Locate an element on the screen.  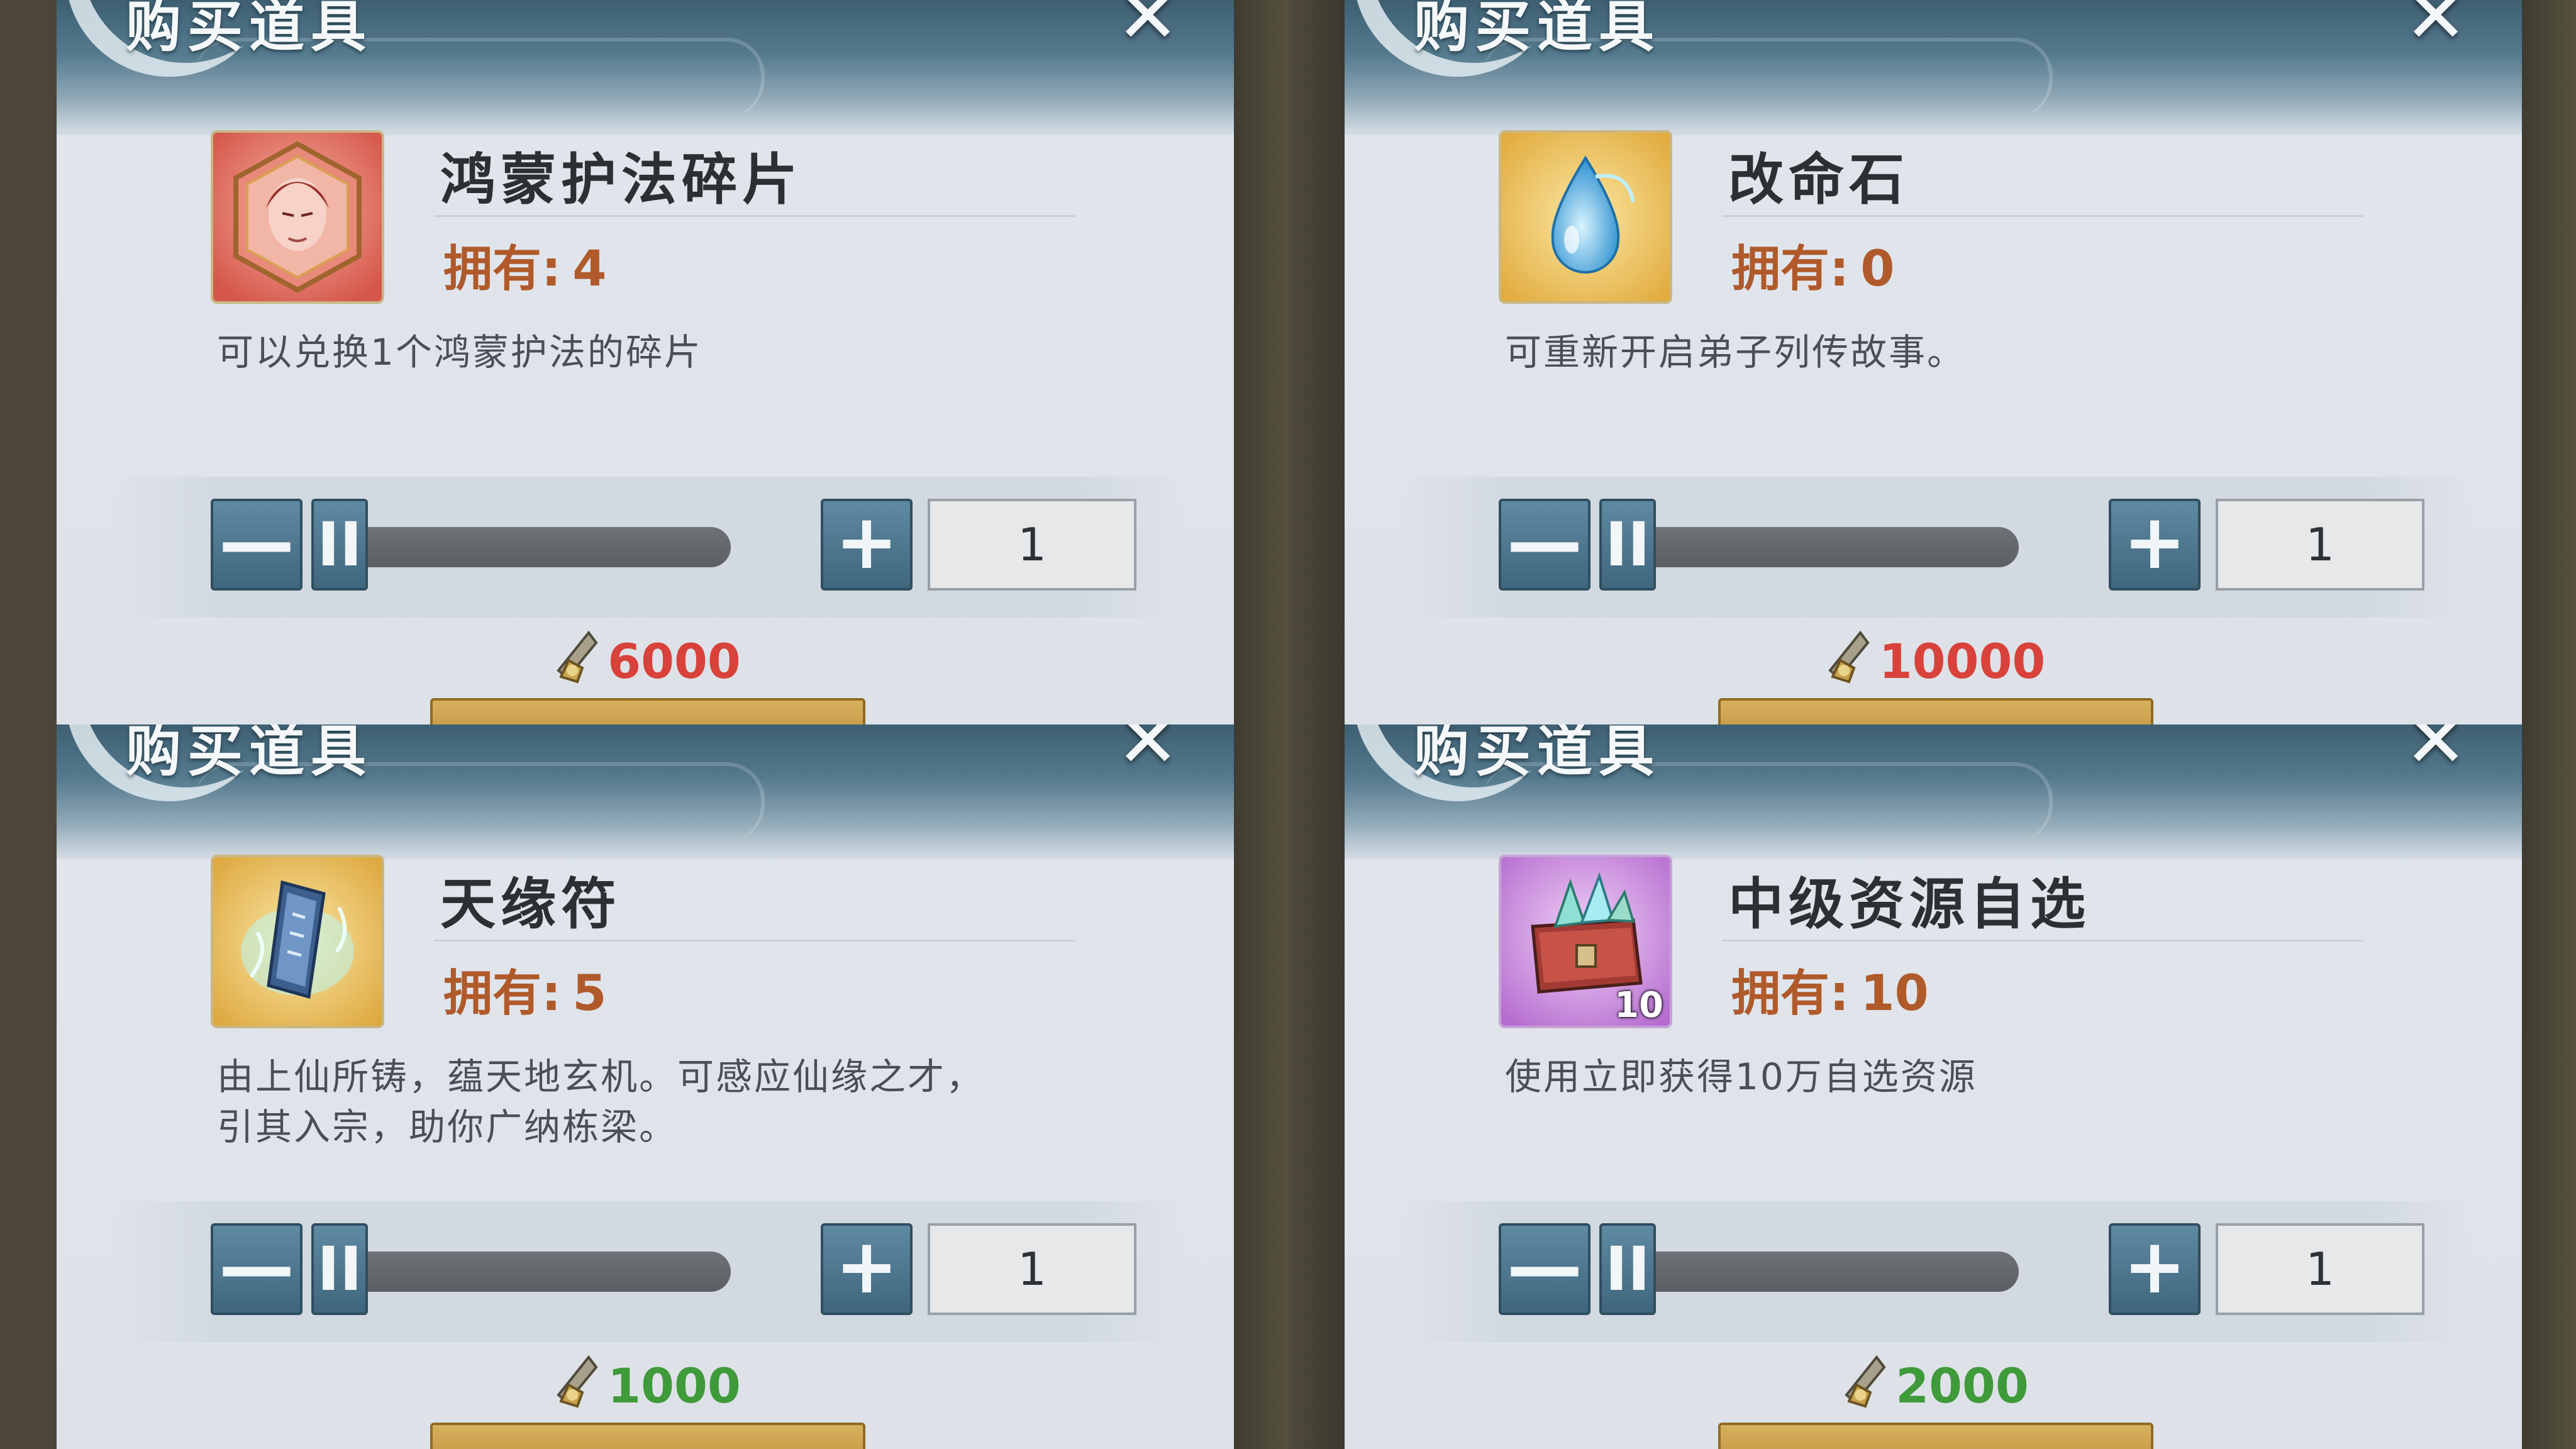
price-row: 1000 is located at coordinates (645, 1389).